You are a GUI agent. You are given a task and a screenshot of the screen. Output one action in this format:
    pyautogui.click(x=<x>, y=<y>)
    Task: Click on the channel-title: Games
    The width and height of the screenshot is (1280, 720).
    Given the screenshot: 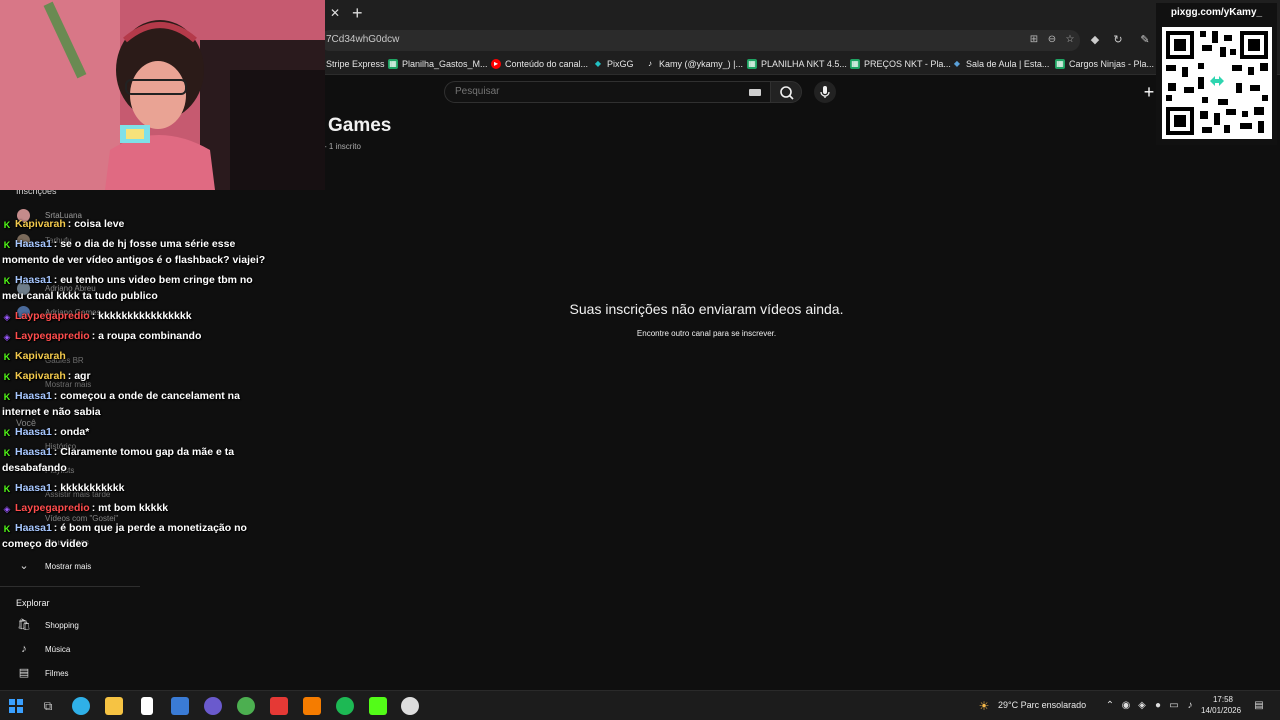 What is the action you would take?
    pyautogui.click(x=360, y=125)
    